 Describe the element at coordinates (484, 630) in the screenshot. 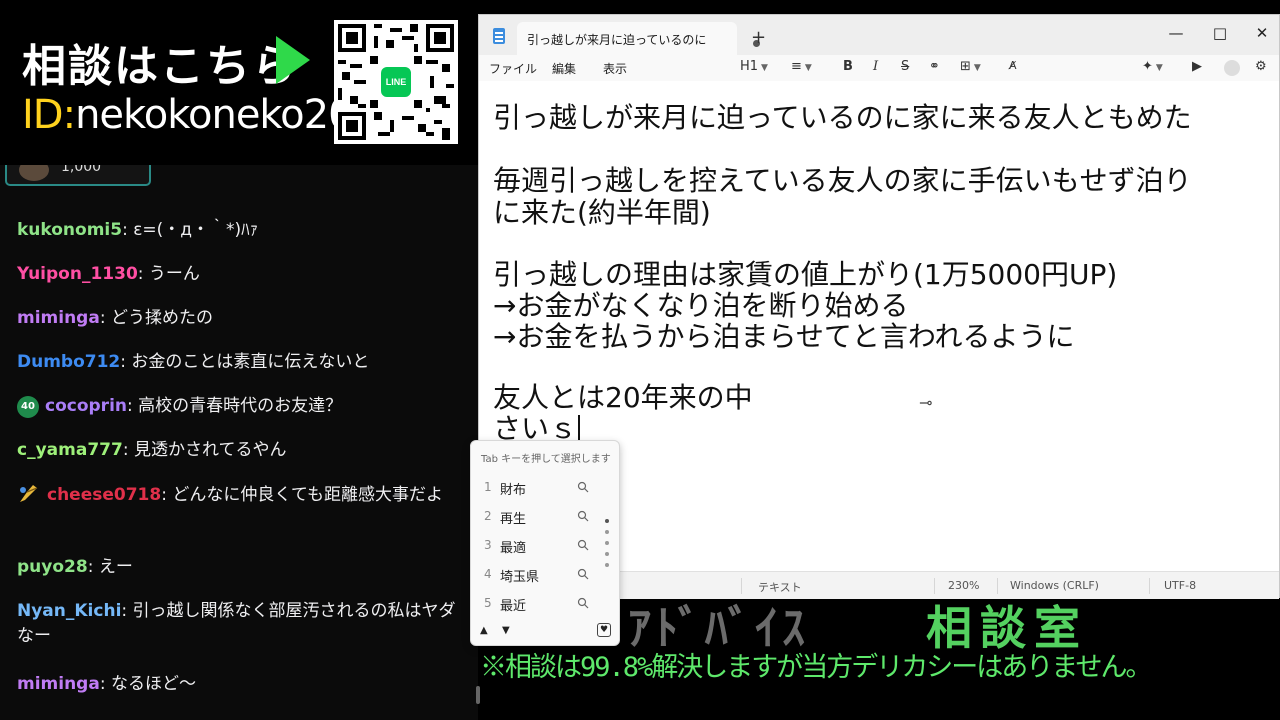

I see `ime-prev-page-icon: ▲` at that location.